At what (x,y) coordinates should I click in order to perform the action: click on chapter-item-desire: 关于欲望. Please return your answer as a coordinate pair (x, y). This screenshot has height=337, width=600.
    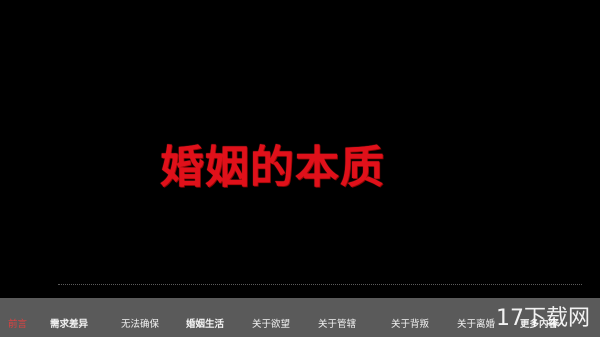
    Looking at the image, I should click on (271, 325).